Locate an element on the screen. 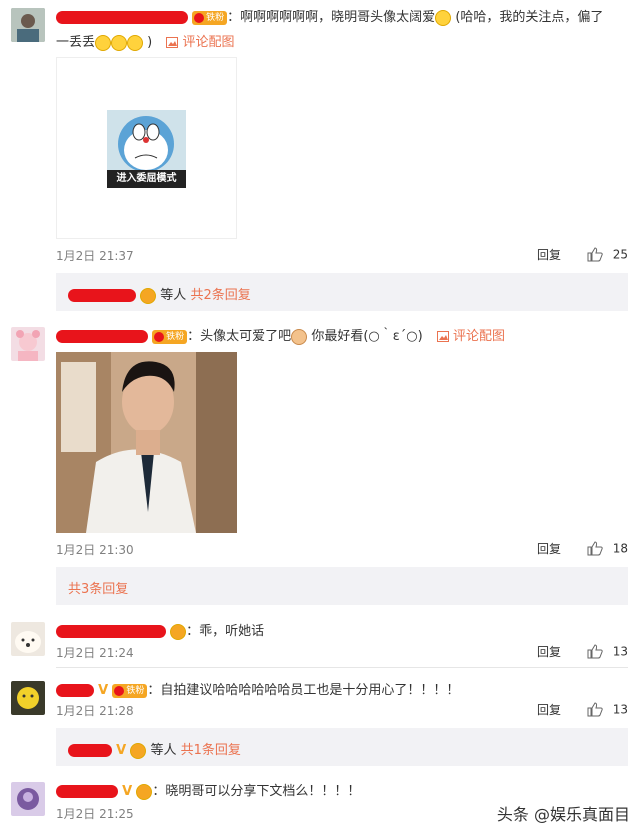 This screenshot has width=640, height=835. comment-text: ：乖，听她话 is located at coordinates (225, 631).